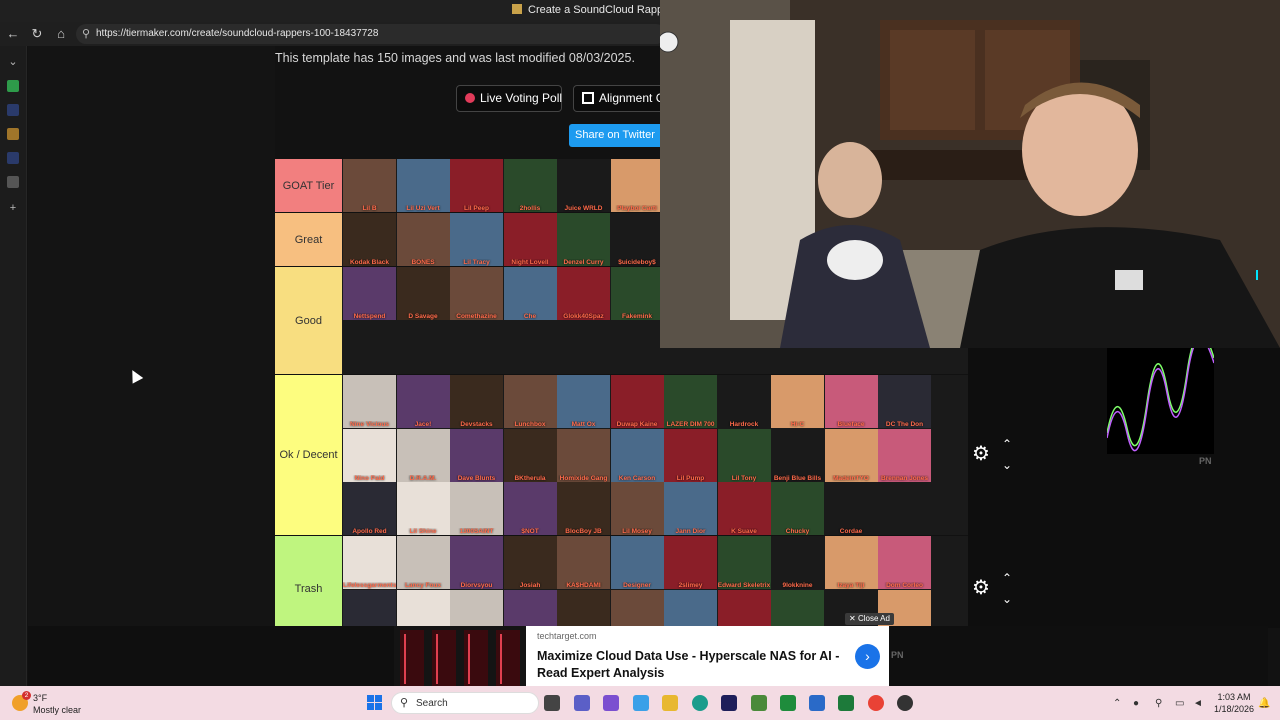 This screenshot has width=1280, height=720. Describe the element at coordinates (637, 562) in the screenshot. I see `tier-item: Designer` at that location.